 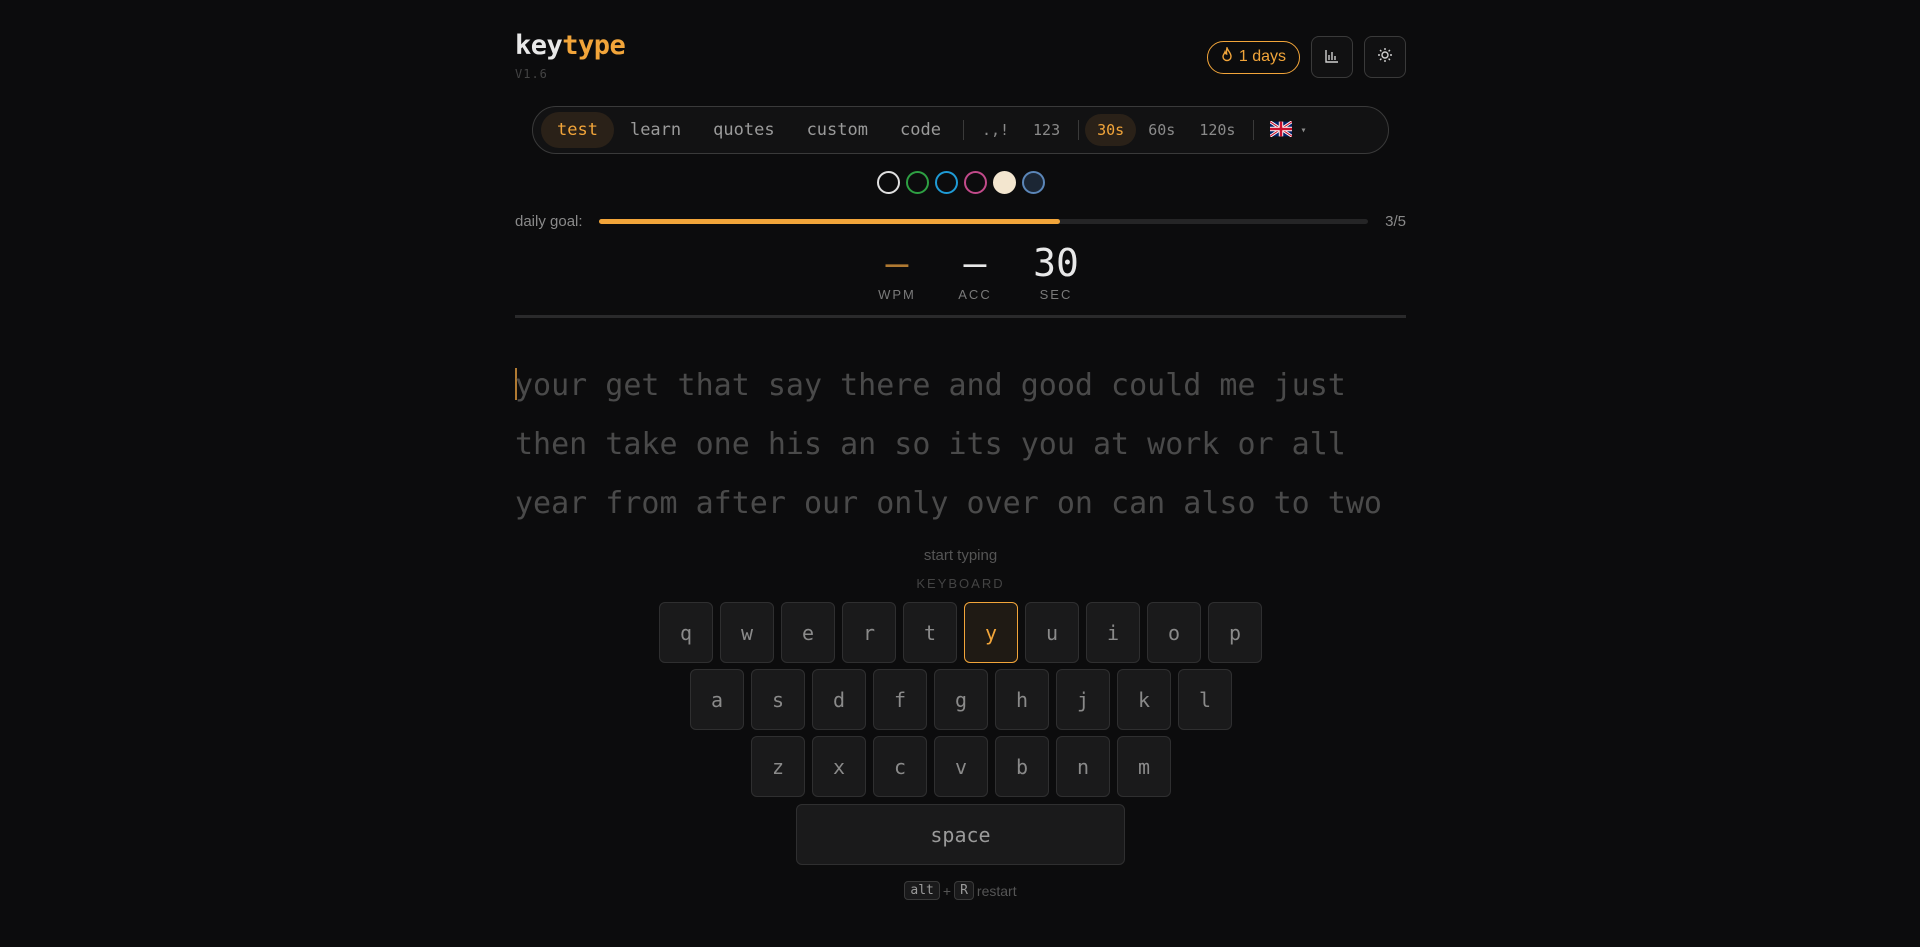 I want to click on key-m: m, so click(x=1144, y=766).